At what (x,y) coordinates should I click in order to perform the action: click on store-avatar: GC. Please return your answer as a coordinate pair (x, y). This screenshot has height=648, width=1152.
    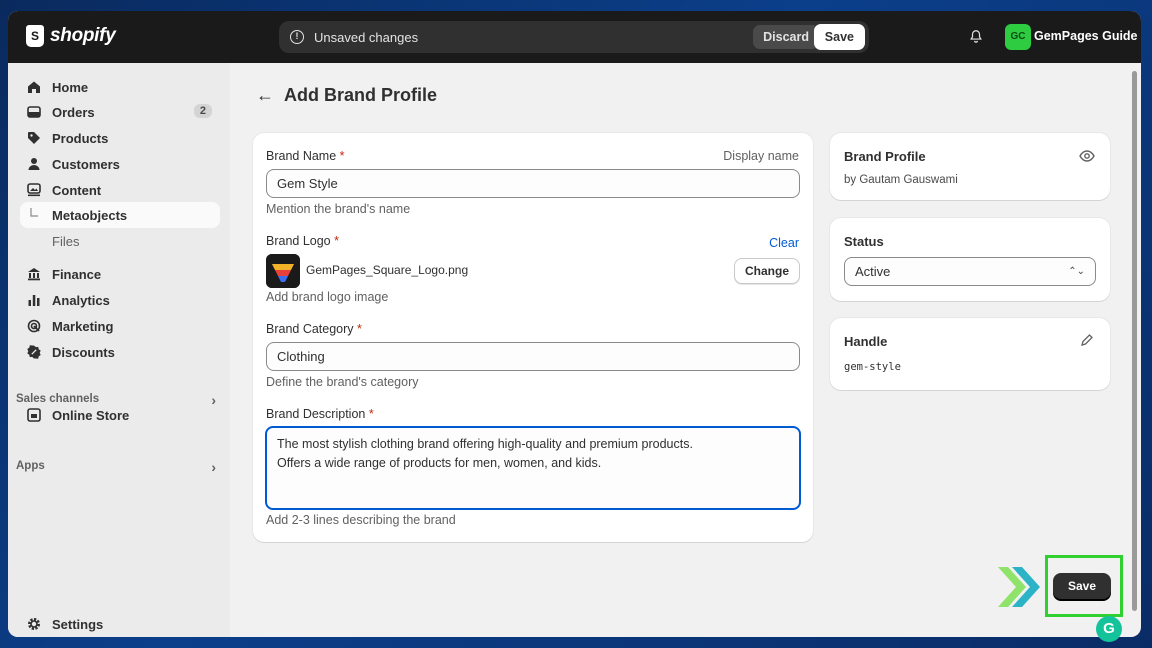
    Looking at the image, I should click on (1018, 37).